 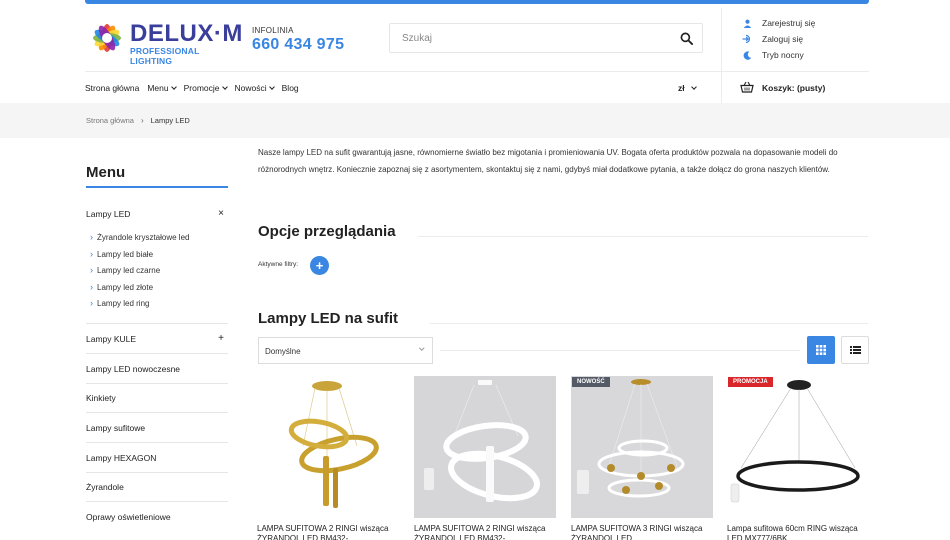 What do you see at coordinates (747, 55) in the screenshot?
I see `moon-icon` at bounding box center [747, 55].